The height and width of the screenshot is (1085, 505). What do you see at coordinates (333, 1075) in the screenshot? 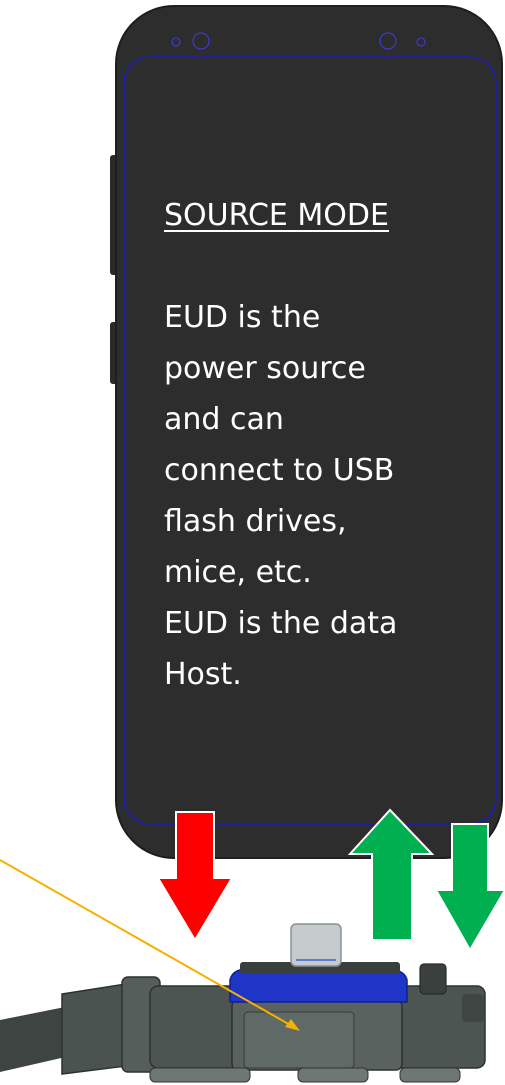
I see `adapter-rail-center` at bounding box center [333, 1075].